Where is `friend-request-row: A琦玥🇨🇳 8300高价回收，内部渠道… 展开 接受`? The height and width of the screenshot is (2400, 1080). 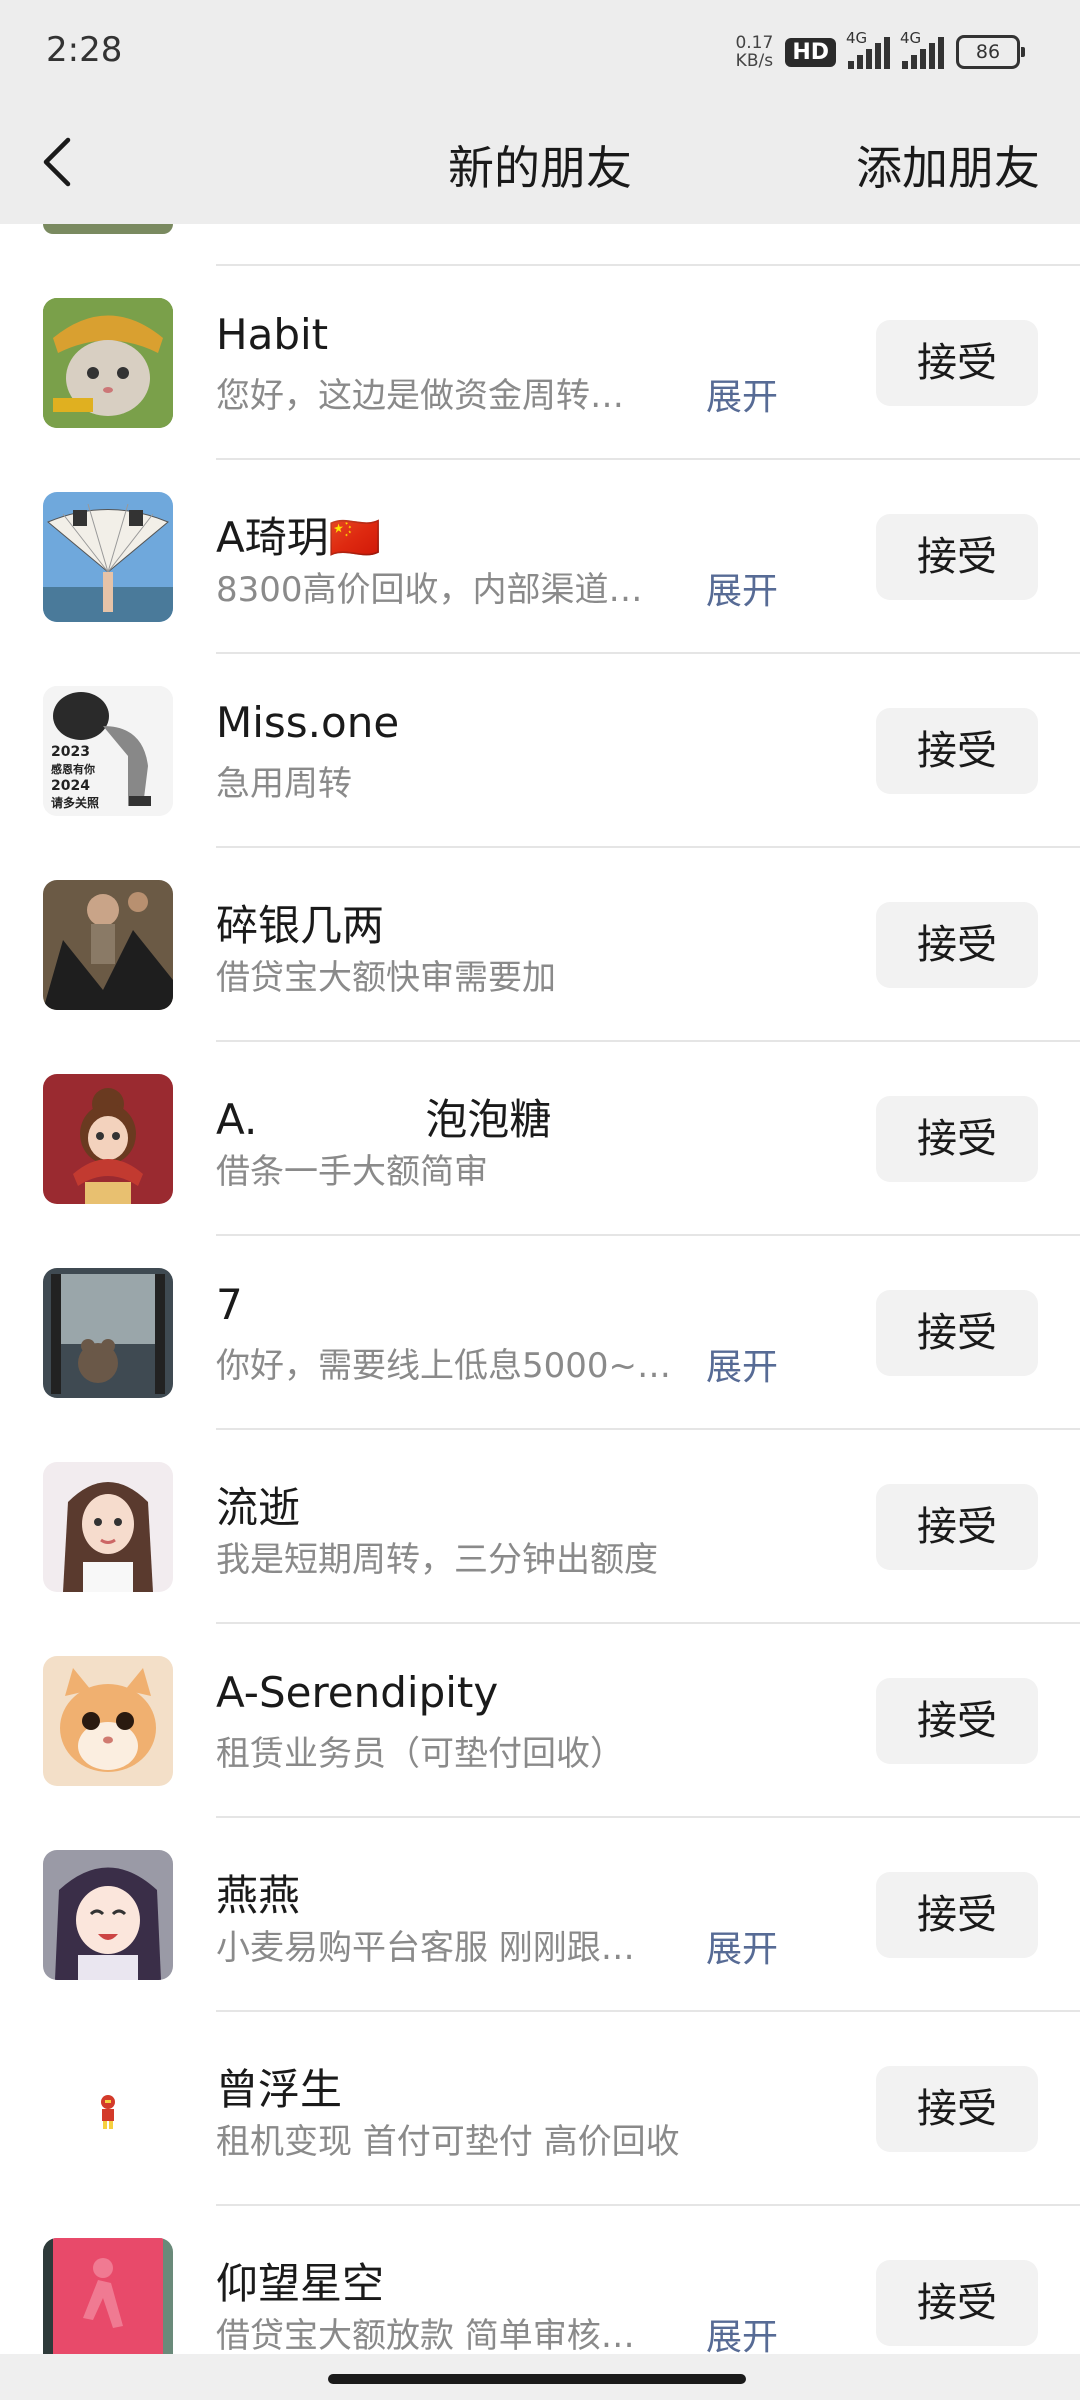 friend-request-row: A琦玥🇨🇳 8300高价回收，内部渠道… 展开 接受 is located at coordinates (540, 557).